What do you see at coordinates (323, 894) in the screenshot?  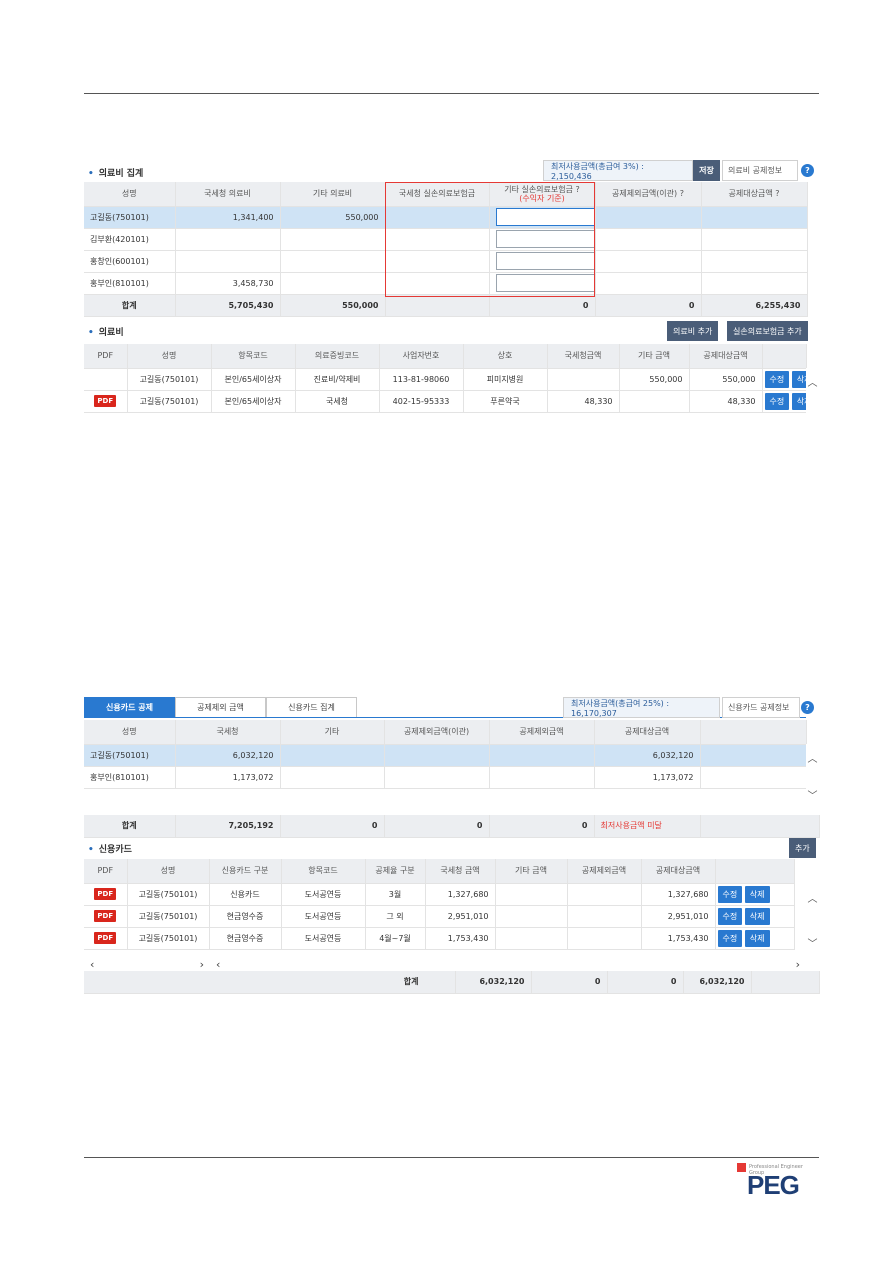 I see `row-code: 도서공연등` at bounding box center [323, 894].